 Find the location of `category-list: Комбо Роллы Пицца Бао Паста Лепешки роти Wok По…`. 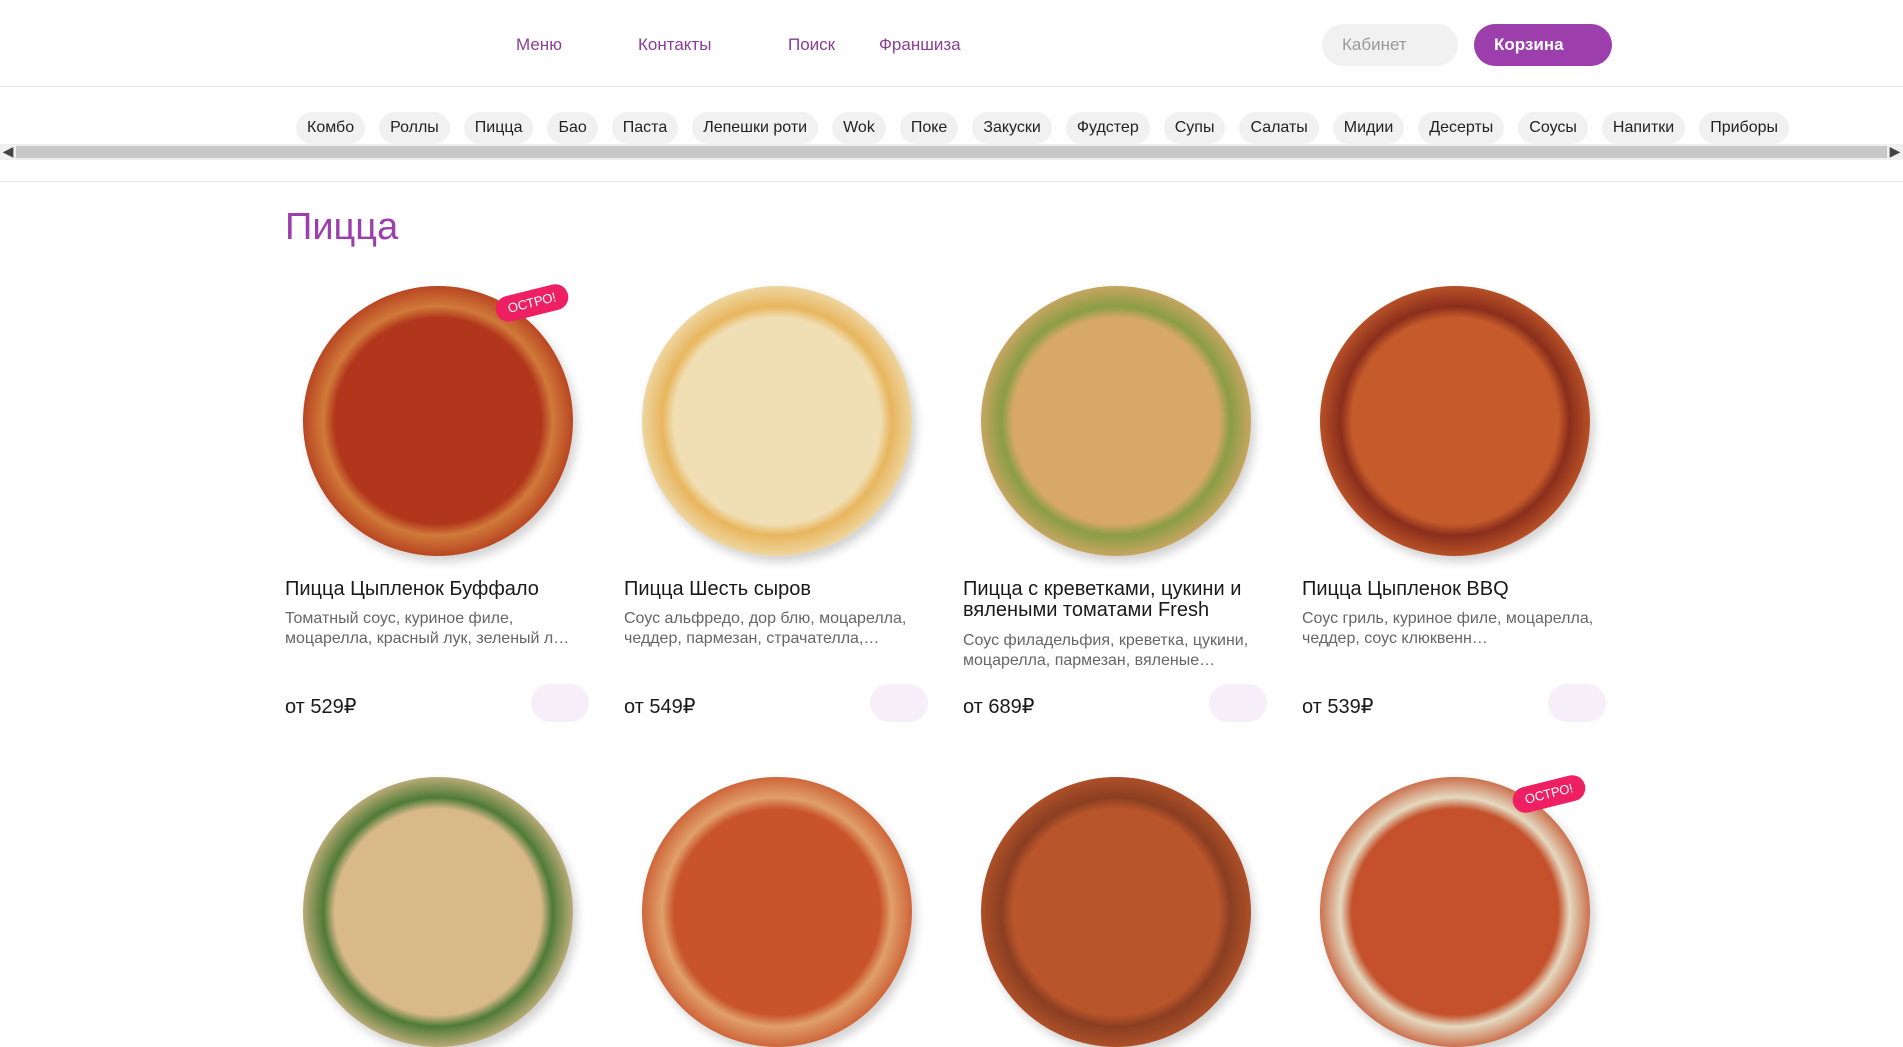

category-list: Комбо Роллы Пицца Бао Паста Лепешки роти Wok По… is located at coordinates (1049, 128).